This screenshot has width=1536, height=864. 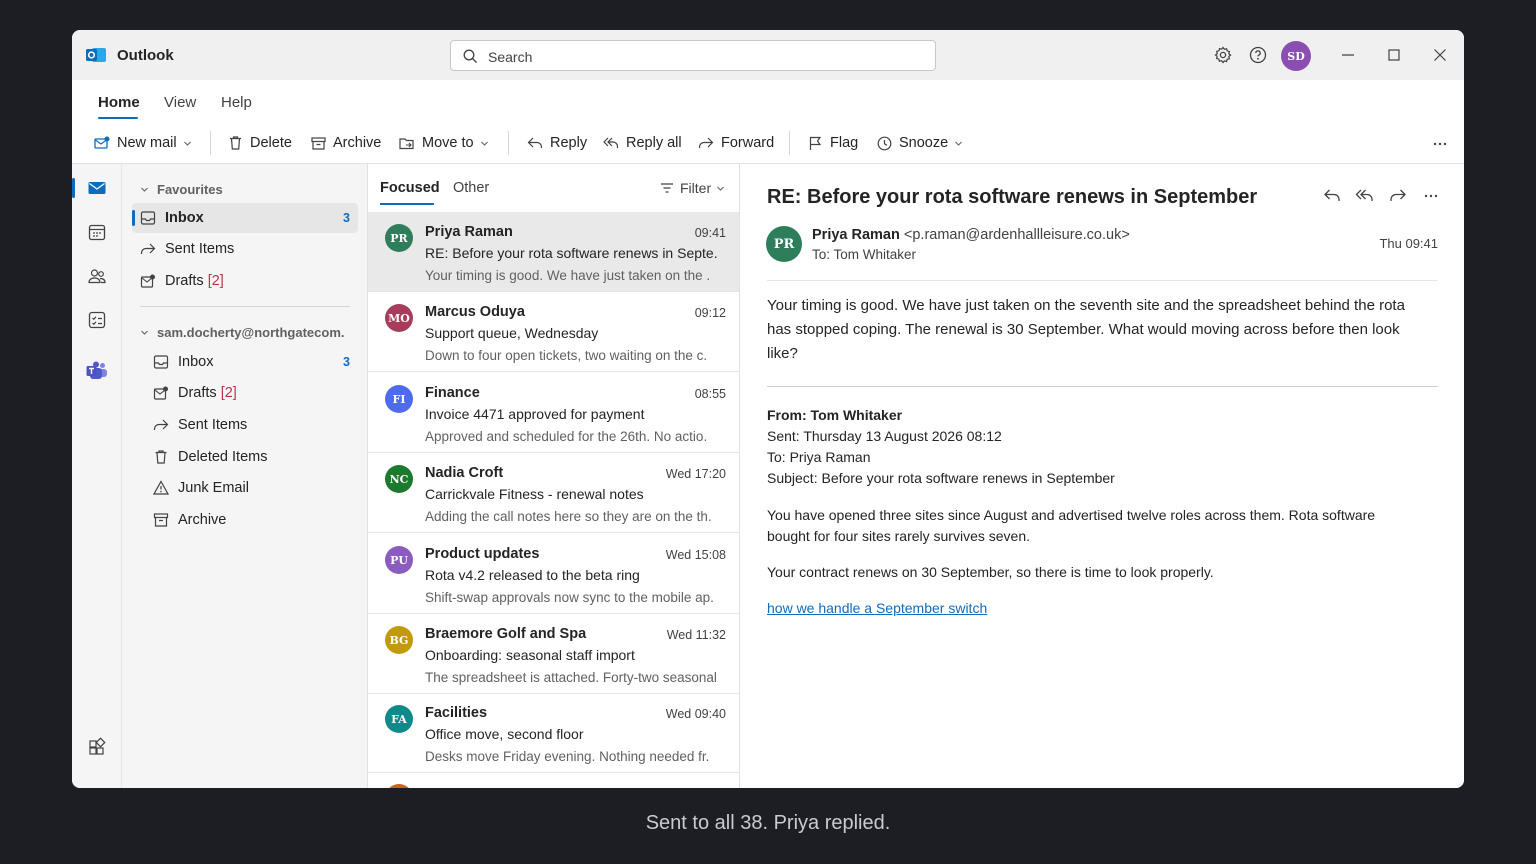 What do you see at coordinates (456, 713) in the screenshot?
I see `message-sender: Facilities` at bounding box center [456, 713].